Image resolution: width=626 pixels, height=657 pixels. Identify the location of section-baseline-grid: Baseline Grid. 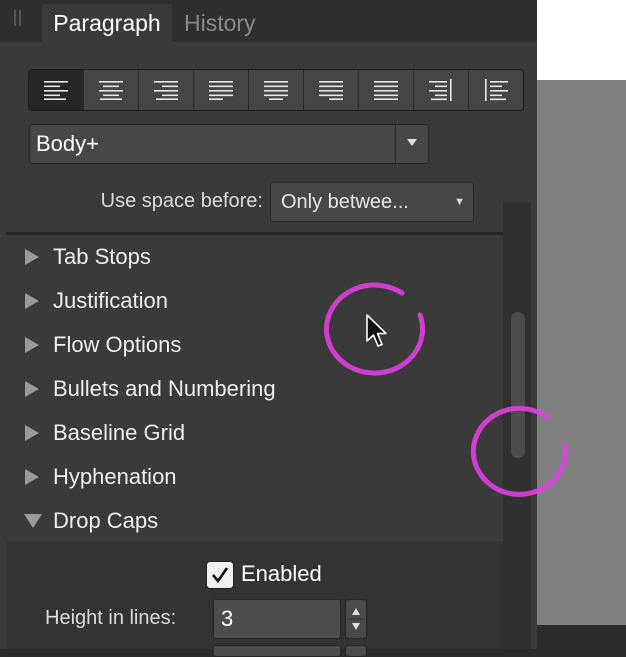
(104, 433).